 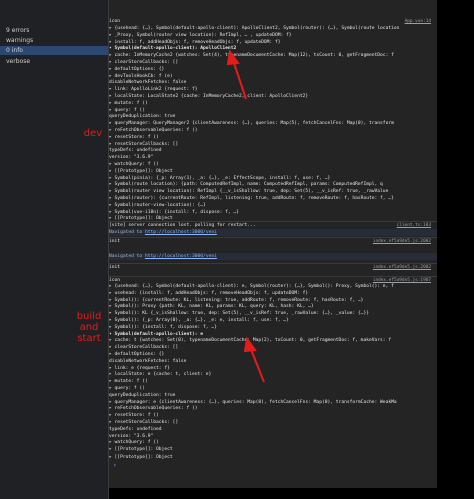 I want to click on bottom-margin, so click(x=273, y=493).